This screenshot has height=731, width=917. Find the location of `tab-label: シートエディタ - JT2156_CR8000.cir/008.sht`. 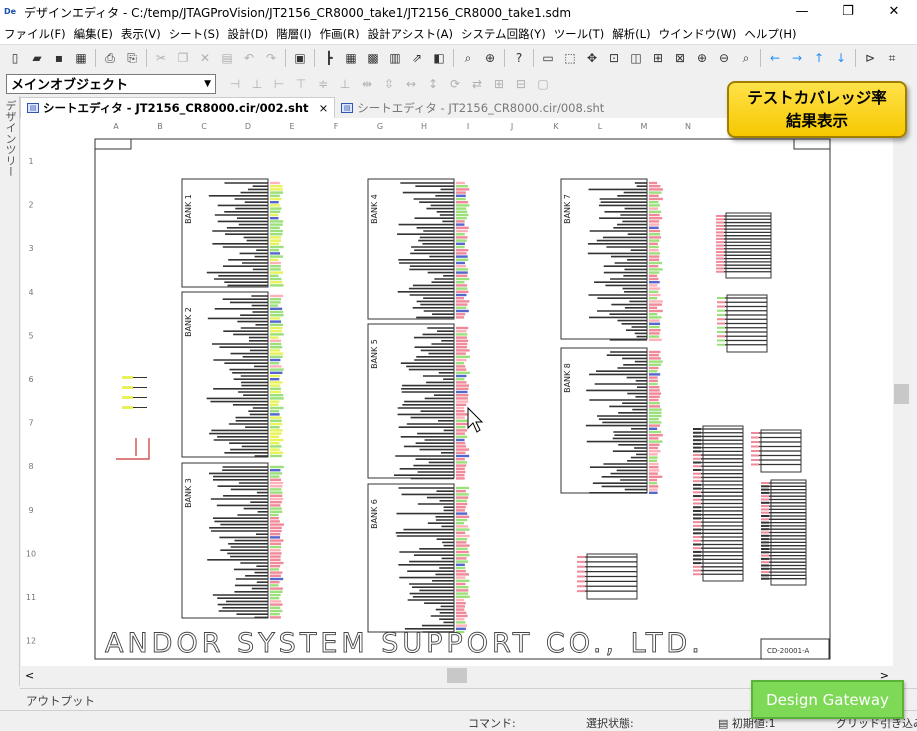

tab-label: シートエディタ - JT2156_CR8000.cir/008.sht is located at coordinates (481, 107).